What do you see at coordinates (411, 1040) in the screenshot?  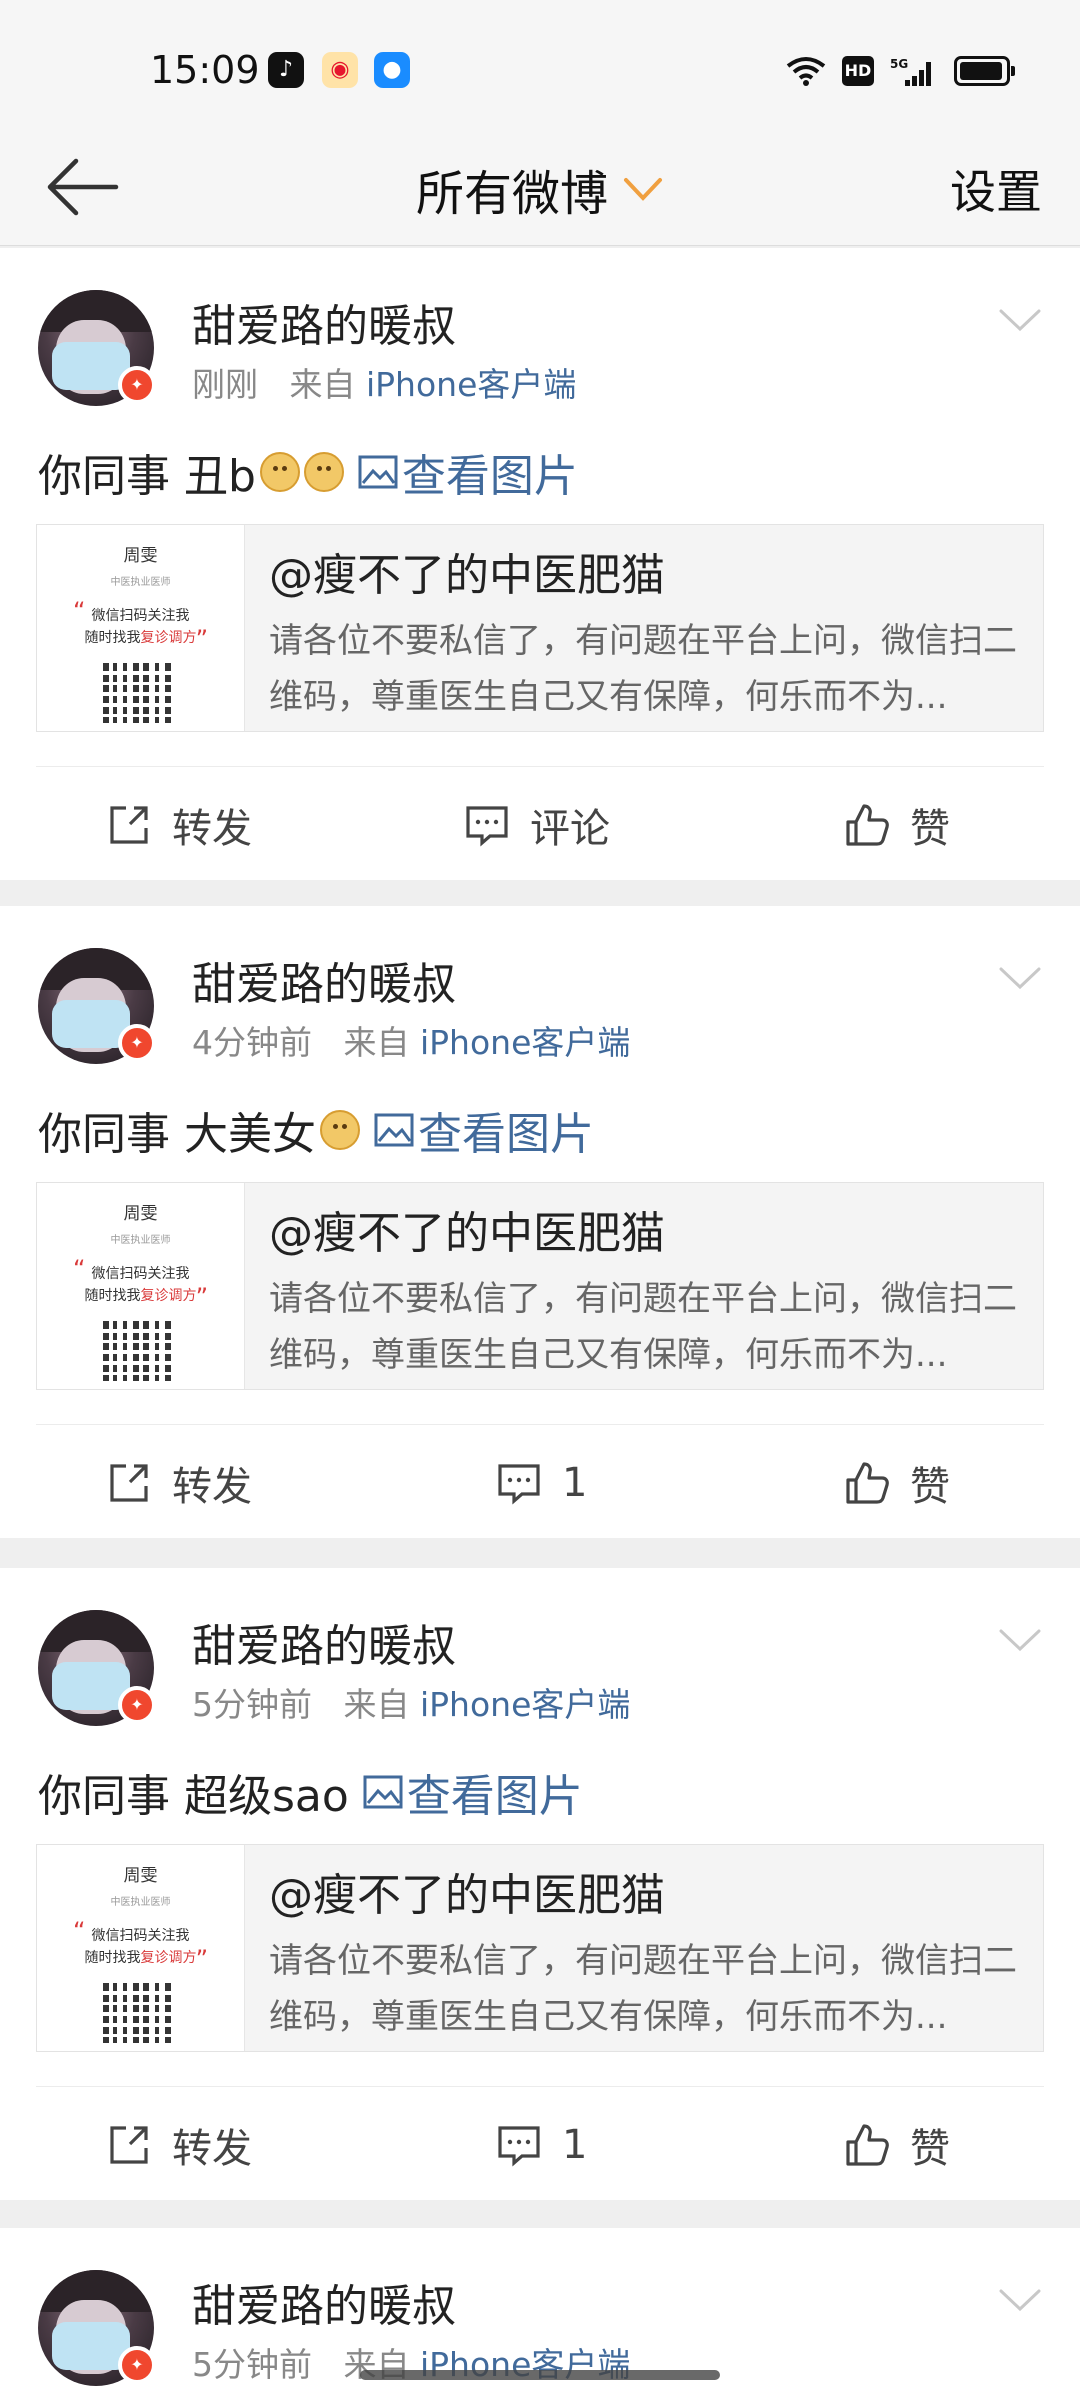 I see `post-meta: 4分钟前 来自 iPhone客户端` at bounding box center [411, 1040].